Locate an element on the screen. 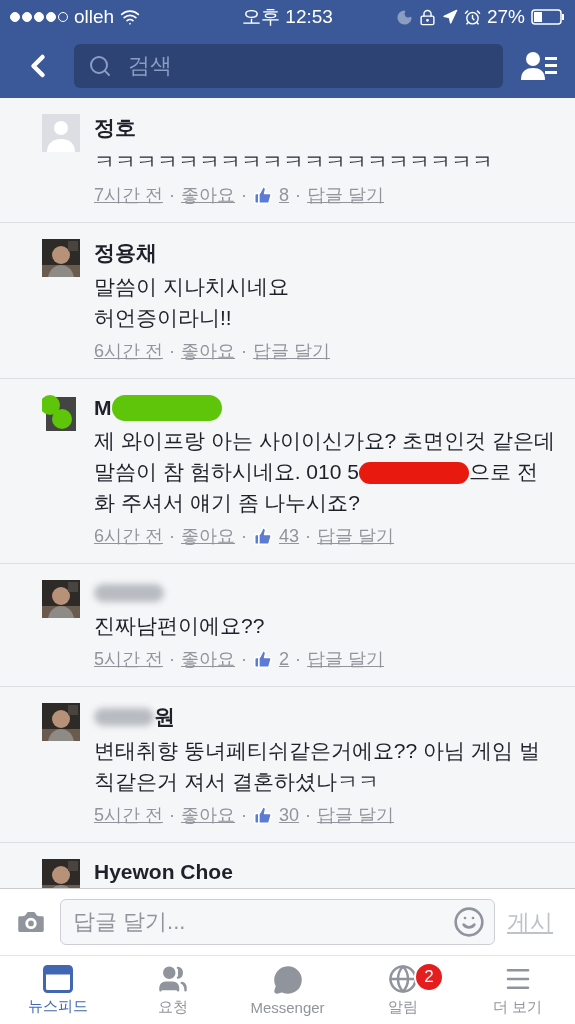  alarm-icon is located at coordinates (472, 17).